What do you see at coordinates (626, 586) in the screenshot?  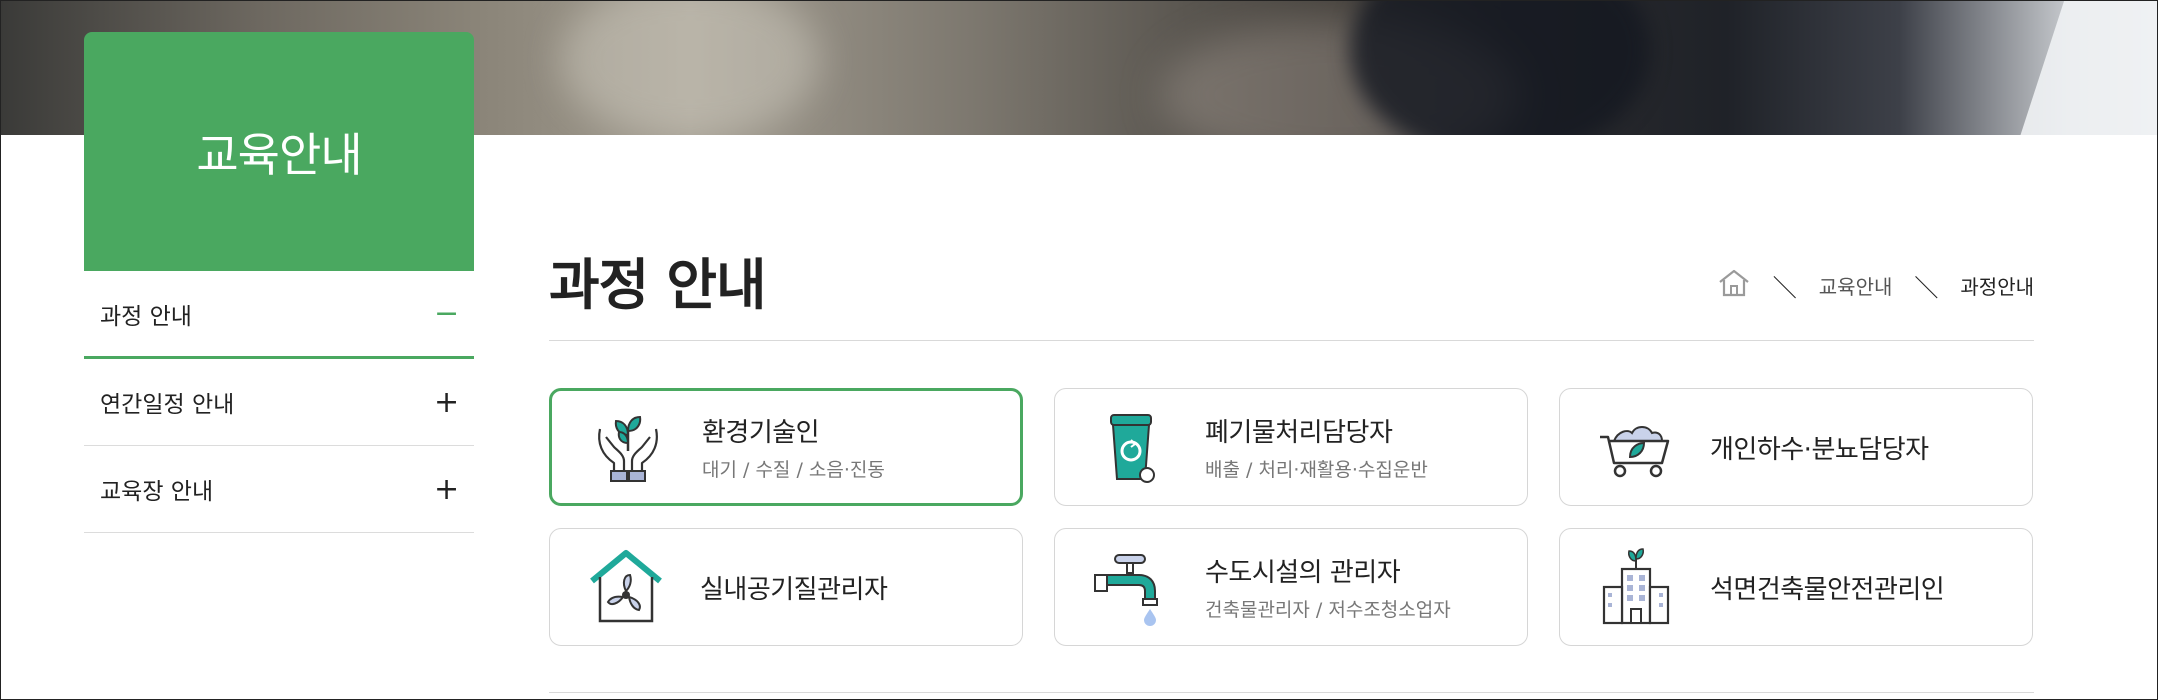 I see `house-fan-icon` at bounding box center [626, 586].